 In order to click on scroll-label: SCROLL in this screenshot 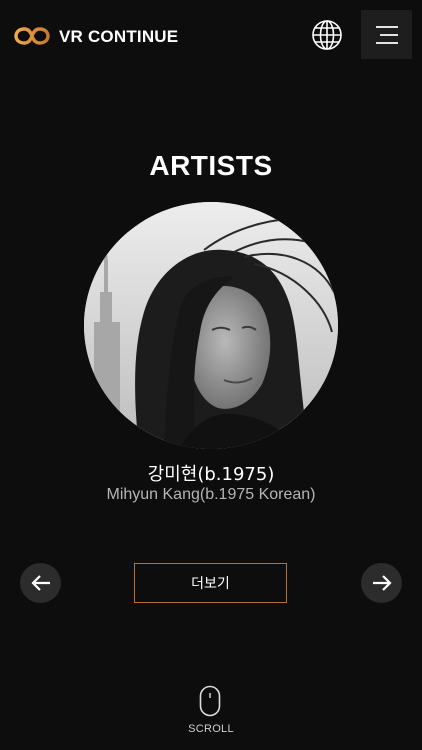, I will do `click(211, 729)`.